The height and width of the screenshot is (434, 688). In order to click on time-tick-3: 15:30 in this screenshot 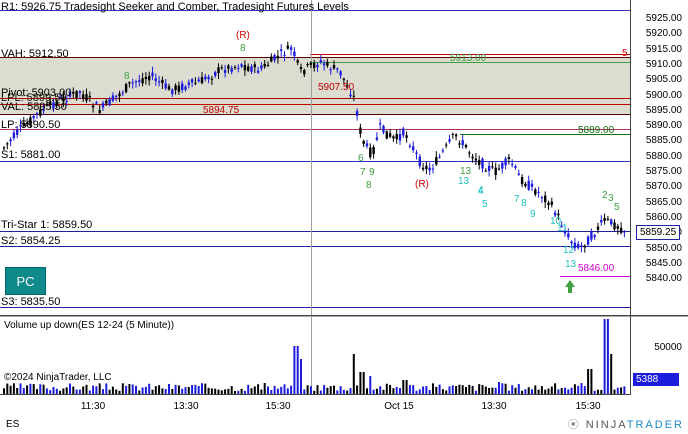, I will do `click(278, 406)`.